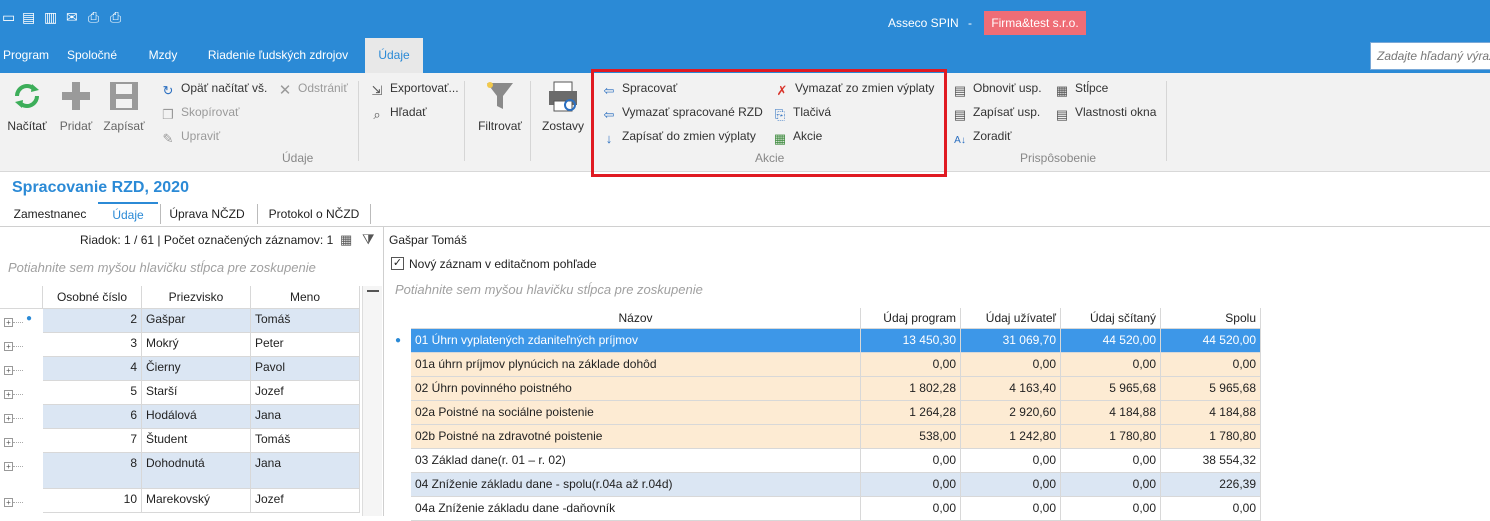  Describe the element at coordinates (1111, 437) in the screenshot. I see `udaj-scitany-cell: 1 780,80` at that location.